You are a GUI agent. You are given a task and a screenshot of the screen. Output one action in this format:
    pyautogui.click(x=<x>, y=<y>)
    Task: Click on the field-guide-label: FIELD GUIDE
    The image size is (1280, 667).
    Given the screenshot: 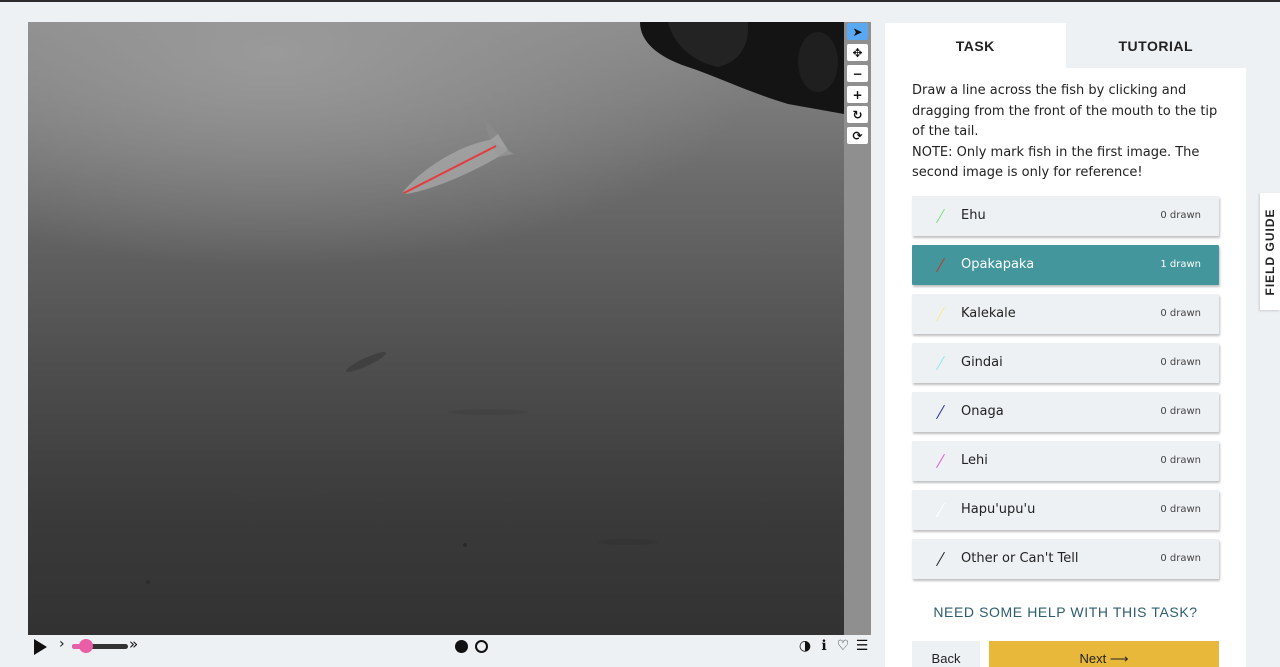 What is the action you would take?
    pyautogui.click(x=1270, y=251)
    